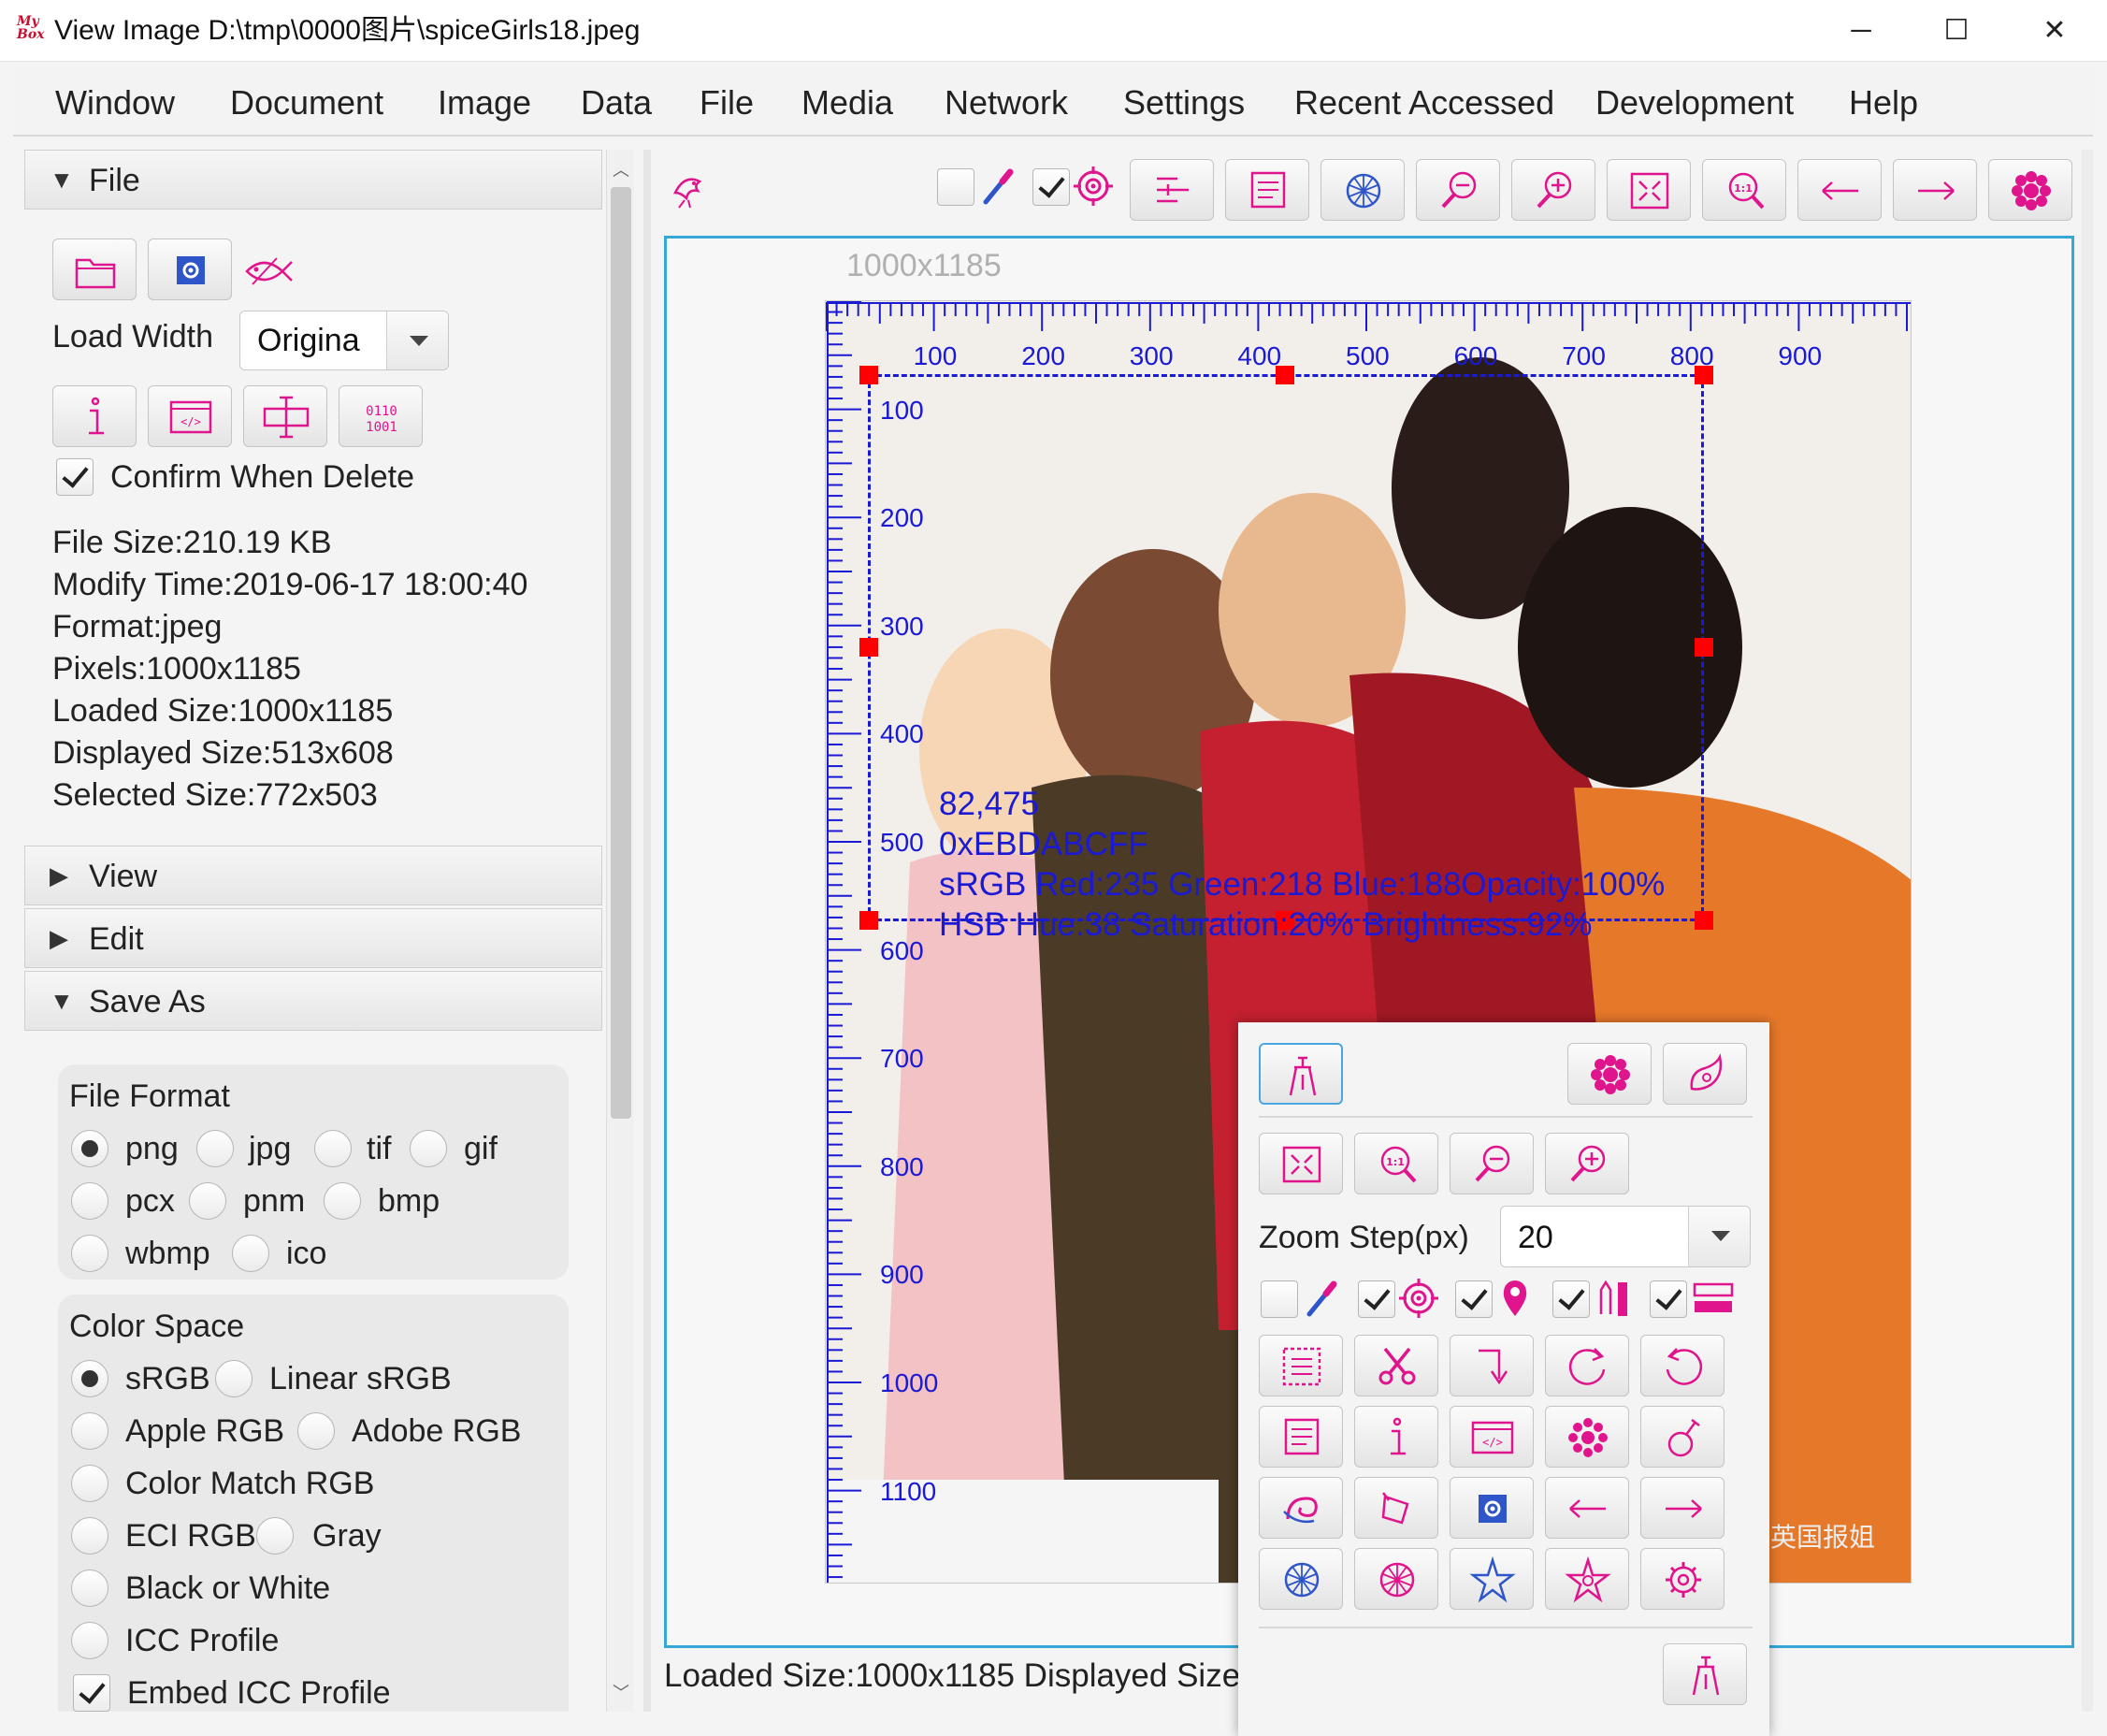 Image resolution: width=2107 pixels, height=1736 pixels. What do you see at coordinates (333, 1148) in the screenshot?
I see `format-tif-radio` at bounding box center [333, 1148].